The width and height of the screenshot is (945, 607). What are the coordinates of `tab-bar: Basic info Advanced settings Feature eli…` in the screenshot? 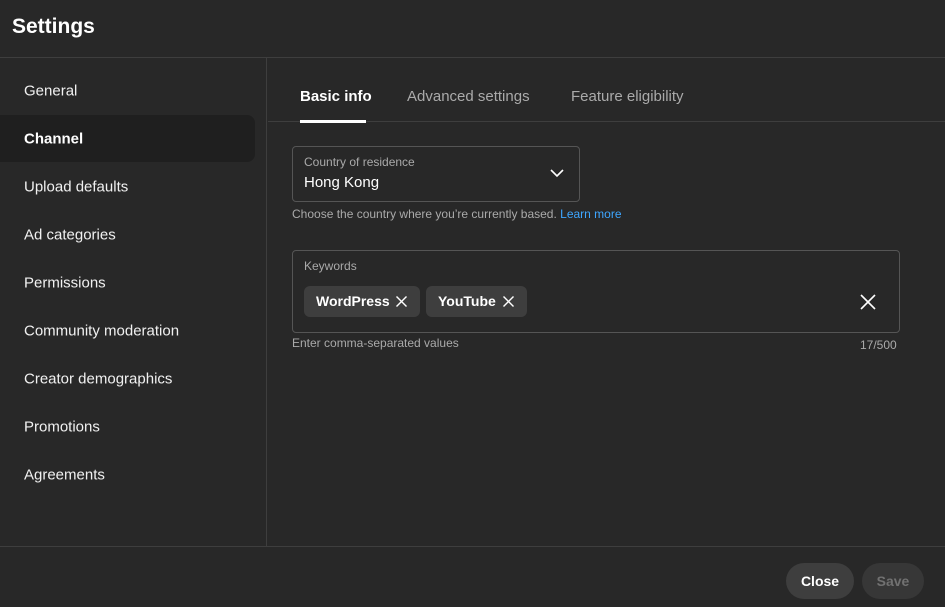 It's located at (606, 90).